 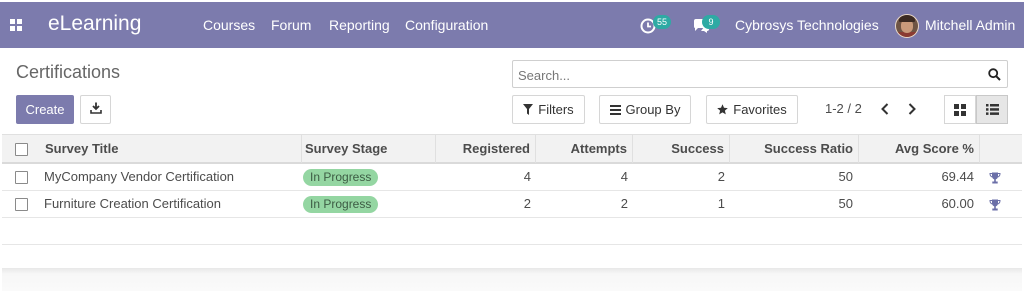 I want to click on kanban-view-icon, so click(x=960, y=109).